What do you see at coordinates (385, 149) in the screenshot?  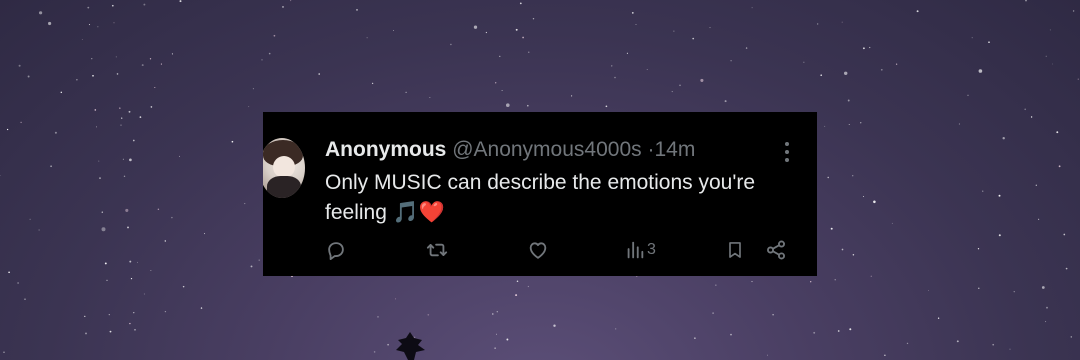 I see `display-name: Anonymous` at bounding box center [385, 149].